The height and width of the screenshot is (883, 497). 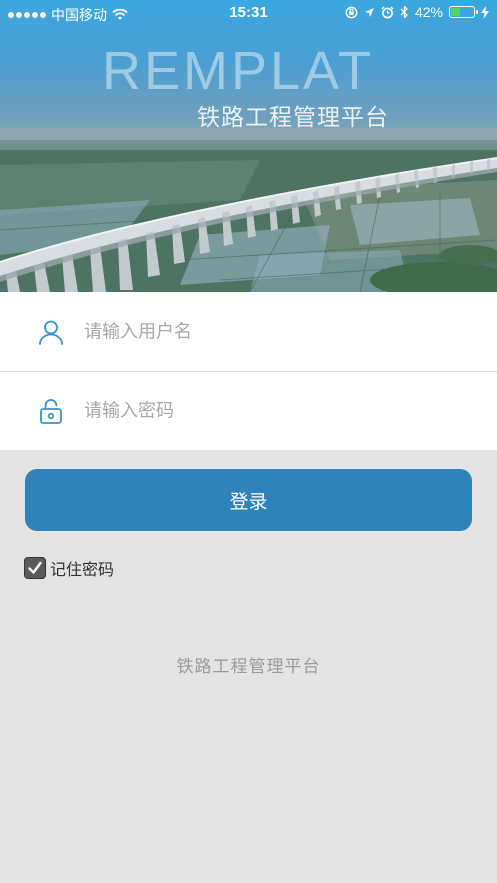 I want to click on username-row, so click(x=248, y=331).